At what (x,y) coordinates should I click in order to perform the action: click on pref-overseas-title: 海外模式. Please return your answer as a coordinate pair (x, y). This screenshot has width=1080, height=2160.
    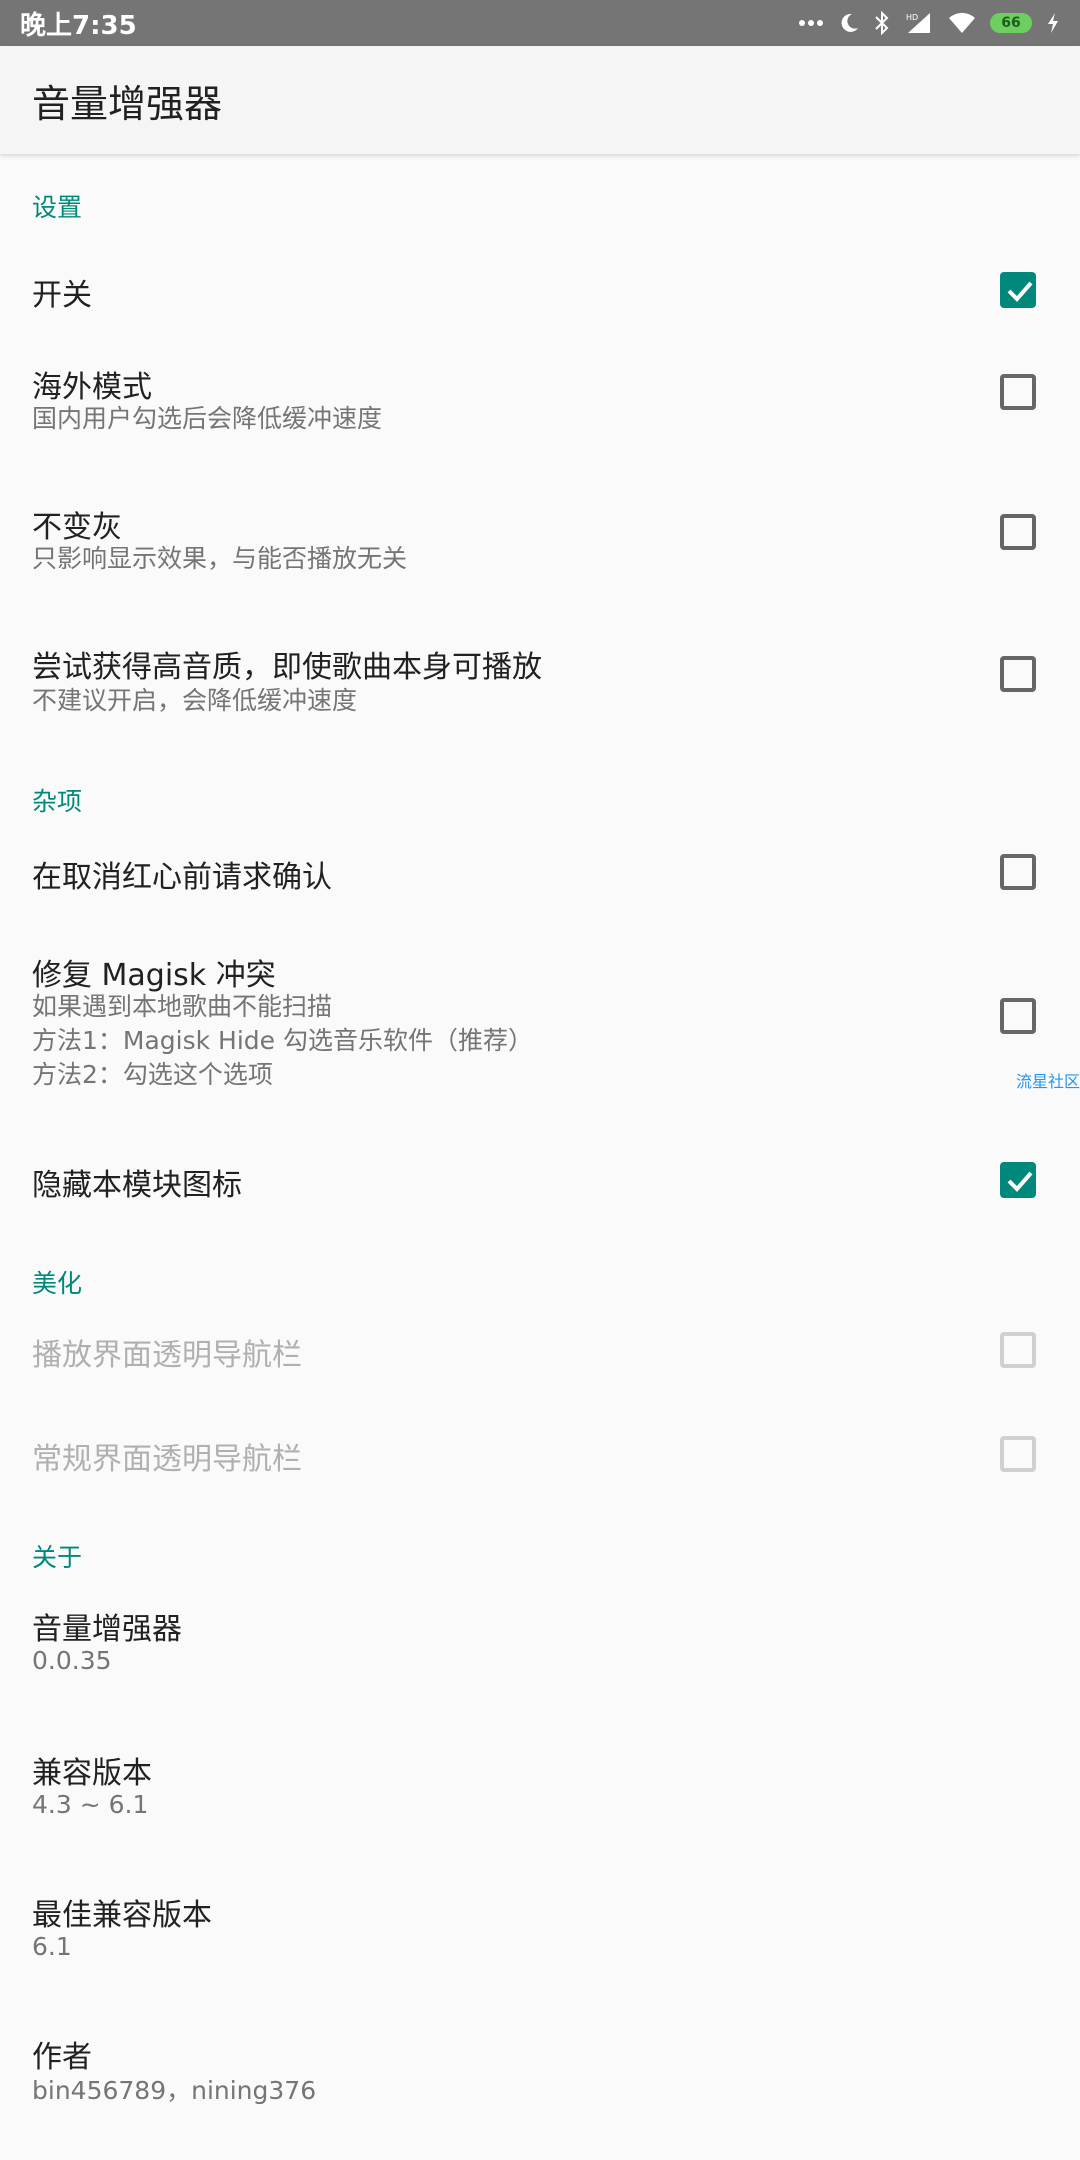
    Looking at the image, I should click on (92, 387).